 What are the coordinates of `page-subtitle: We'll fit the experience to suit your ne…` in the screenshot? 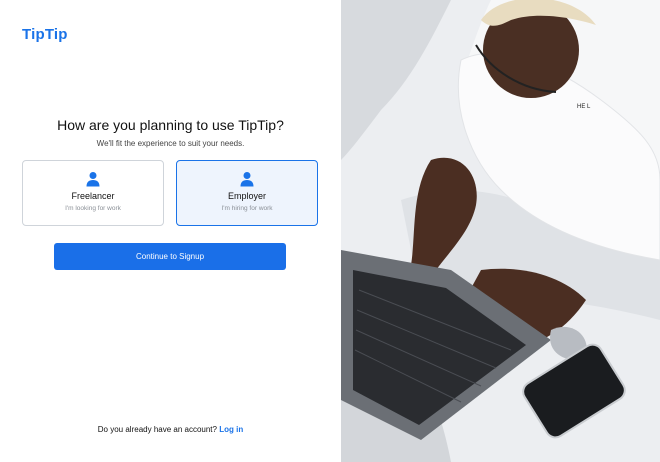 It's located at (170, 143).